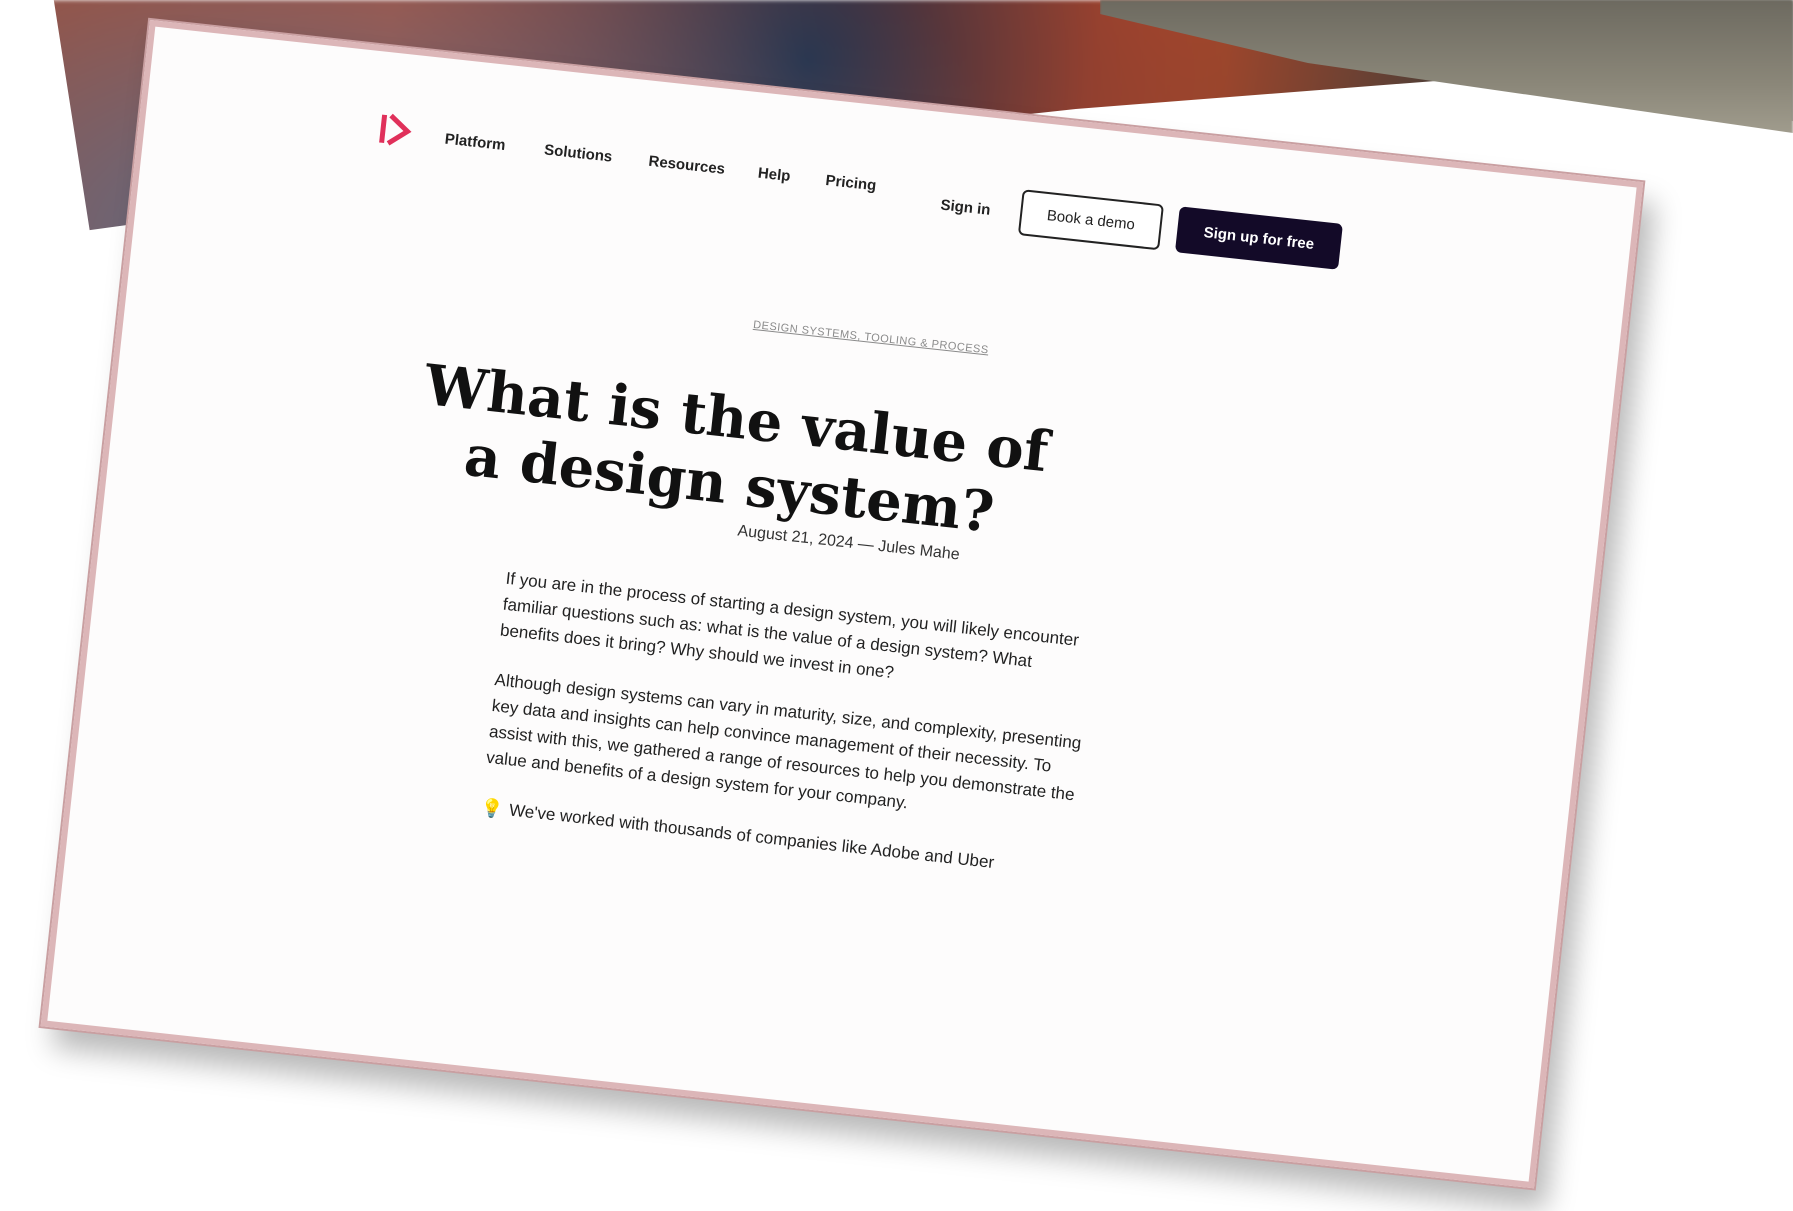  Describe the element at coordinates (578, 153) in the screenshot. I see `nav-solutions: Solutions` at that location.